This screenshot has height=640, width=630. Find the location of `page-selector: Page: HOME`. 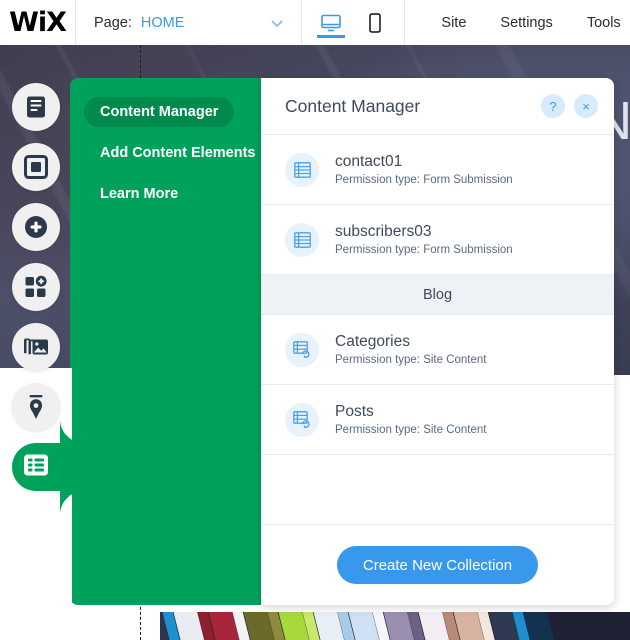

page-selector: Page: HOME is located at coordinates (188, 22).